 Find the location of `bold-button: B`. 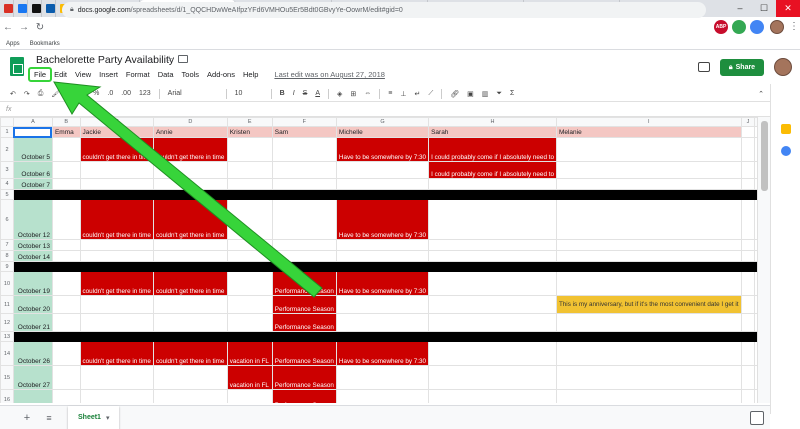

bold-button: B is located at coordinates (282, 93).